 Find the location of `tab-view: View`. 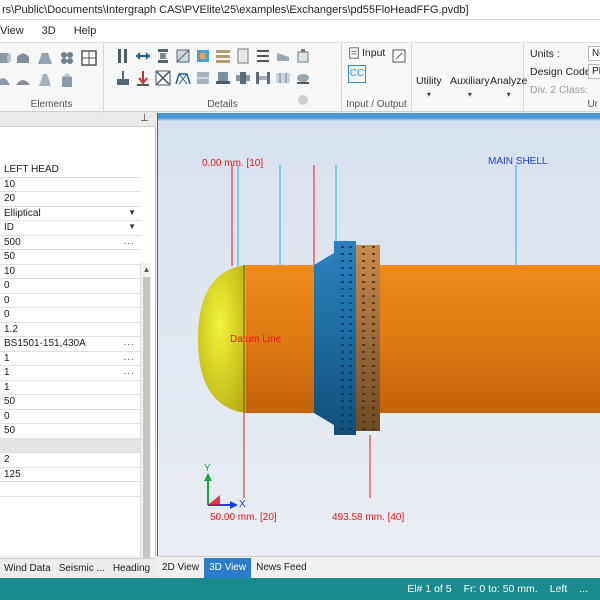

tab-view: View is located at coordinates (16, 31).